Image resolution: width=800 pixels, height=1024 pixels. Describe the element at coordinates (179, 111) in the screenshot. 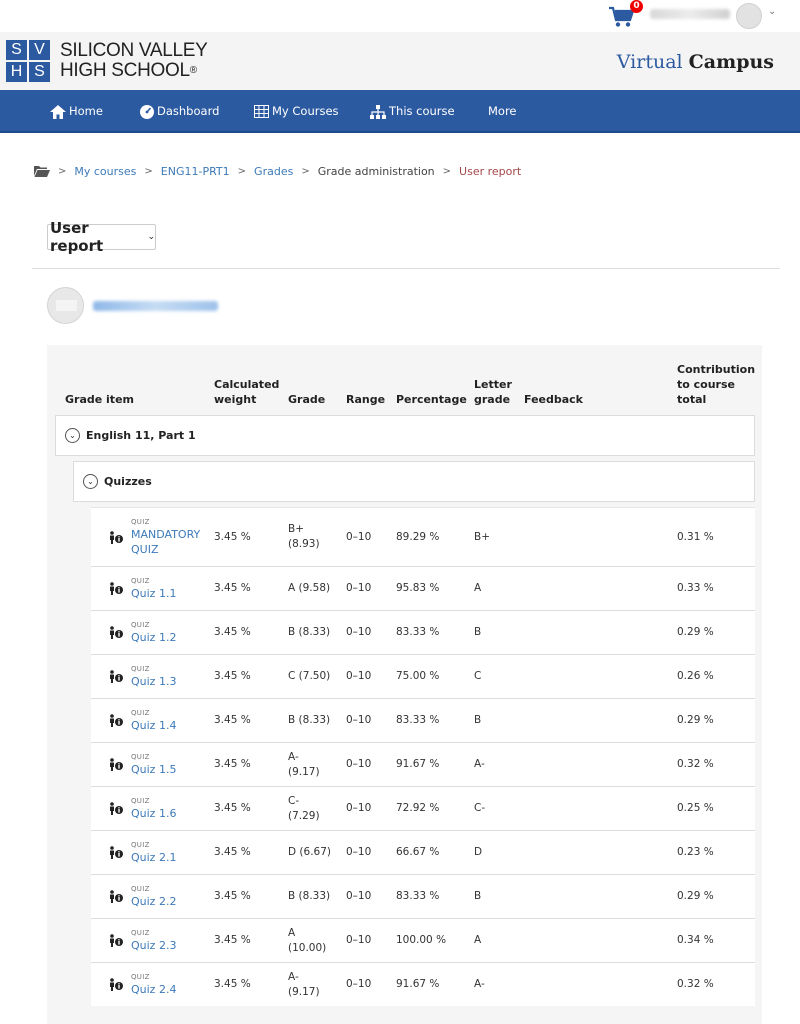

I see `nav-dashboard: Dashboard` at that location.